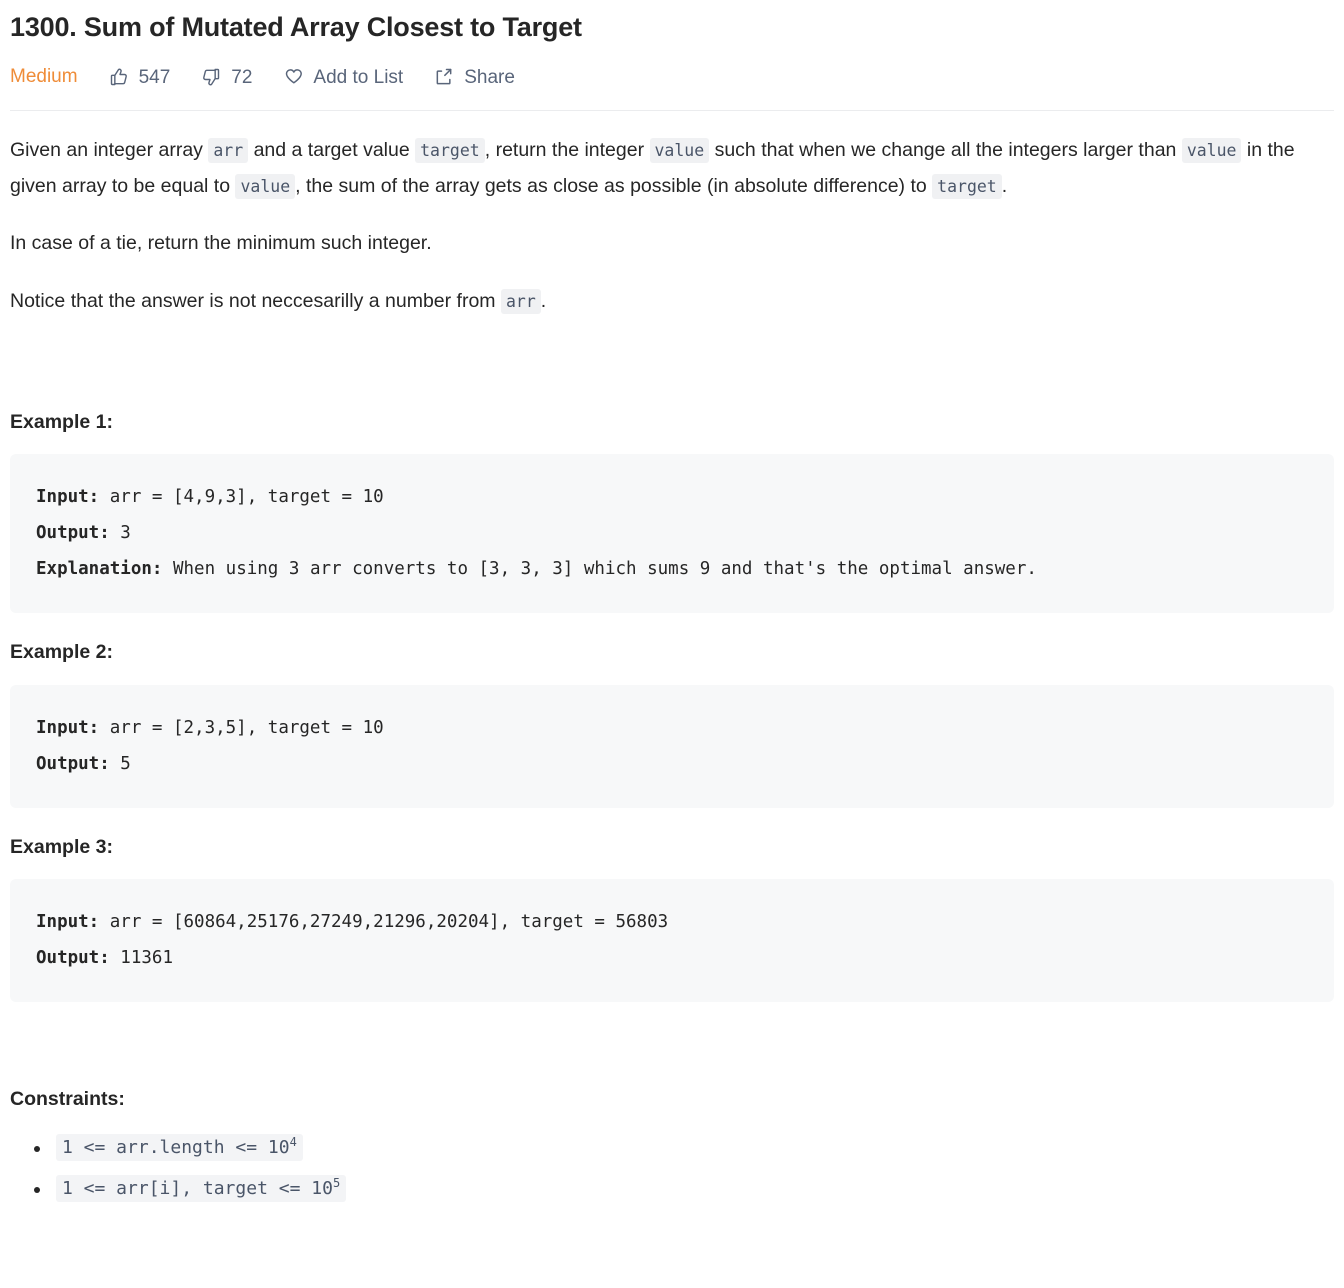 The image size is (1344, 1288). What do you see at coordinates (154, 77) in the screenshot?
I see `like-count: 547` at bounding box center [154, 77].